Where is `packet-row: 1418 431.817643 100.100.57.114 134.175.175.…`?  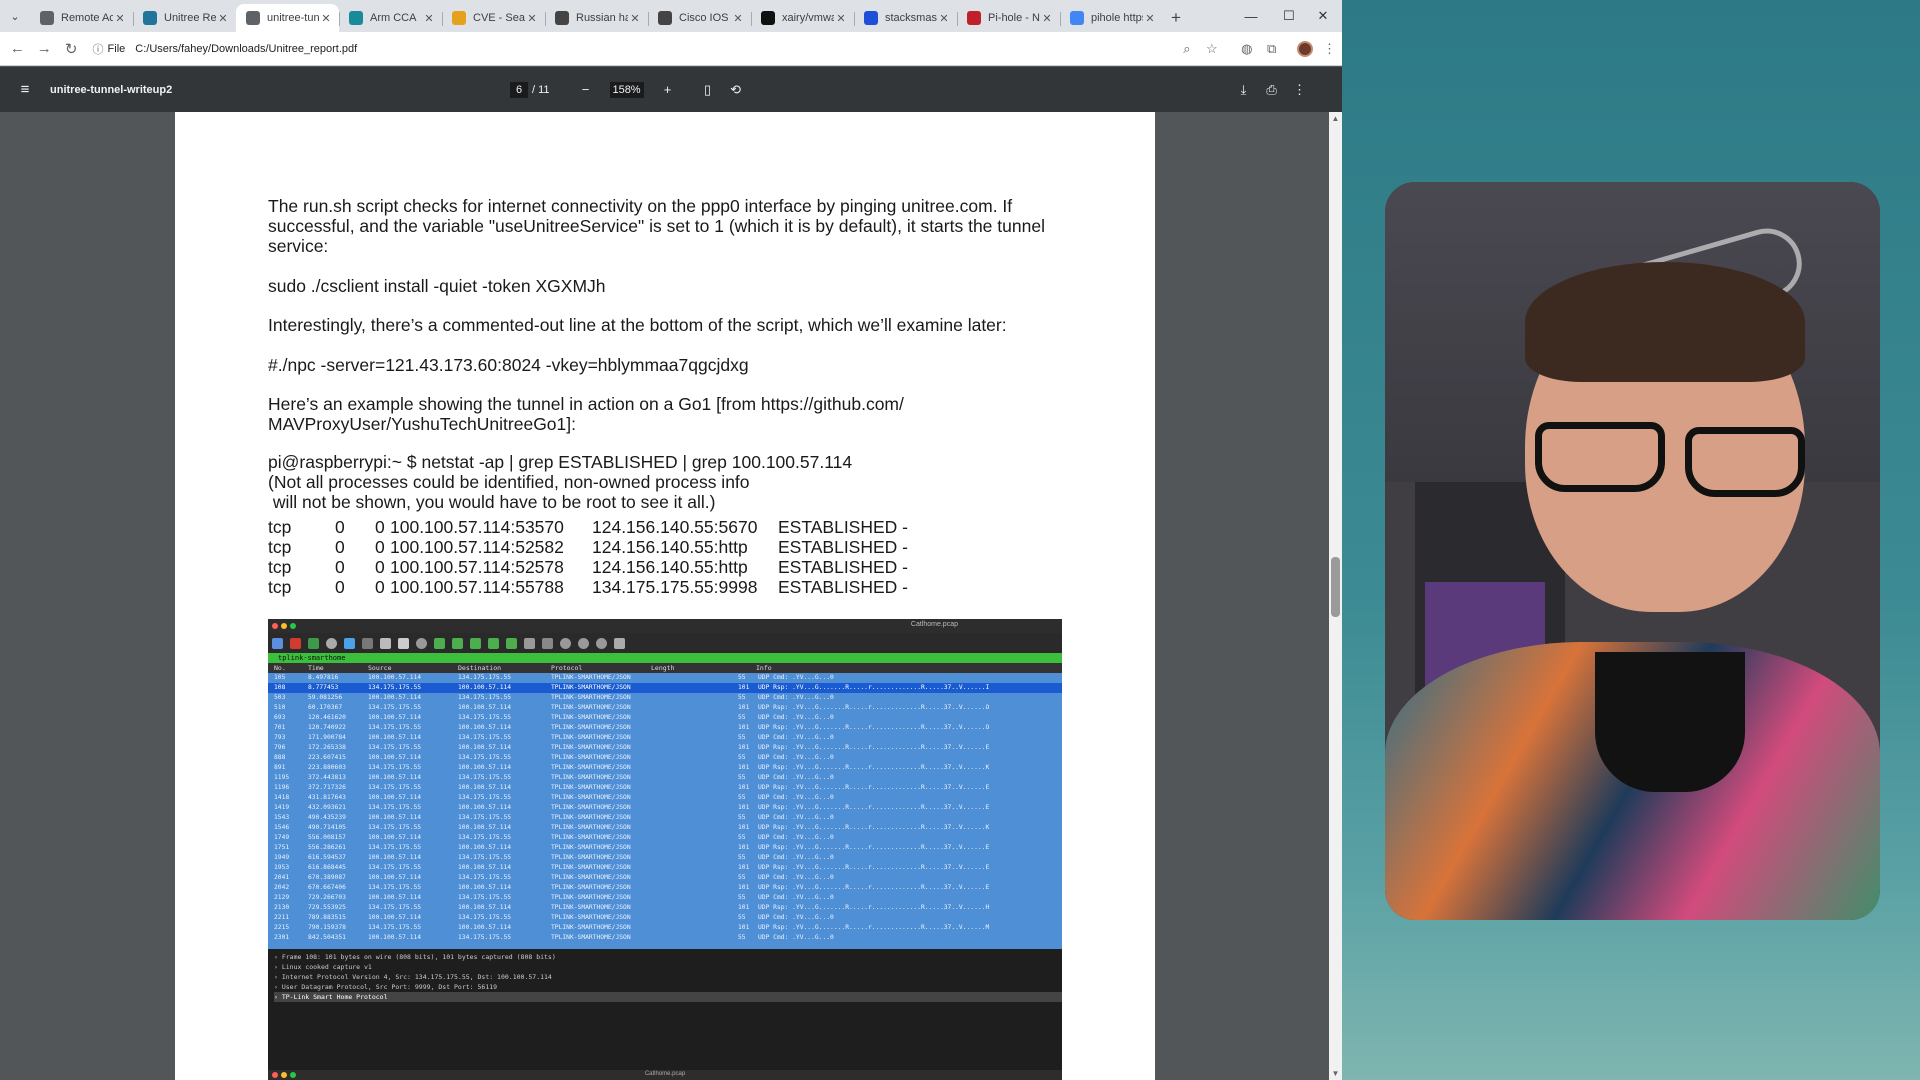 packet-row: 1418 431.817643 100.100.57.114 134.175.175.… is located at coordinates (665, 798).